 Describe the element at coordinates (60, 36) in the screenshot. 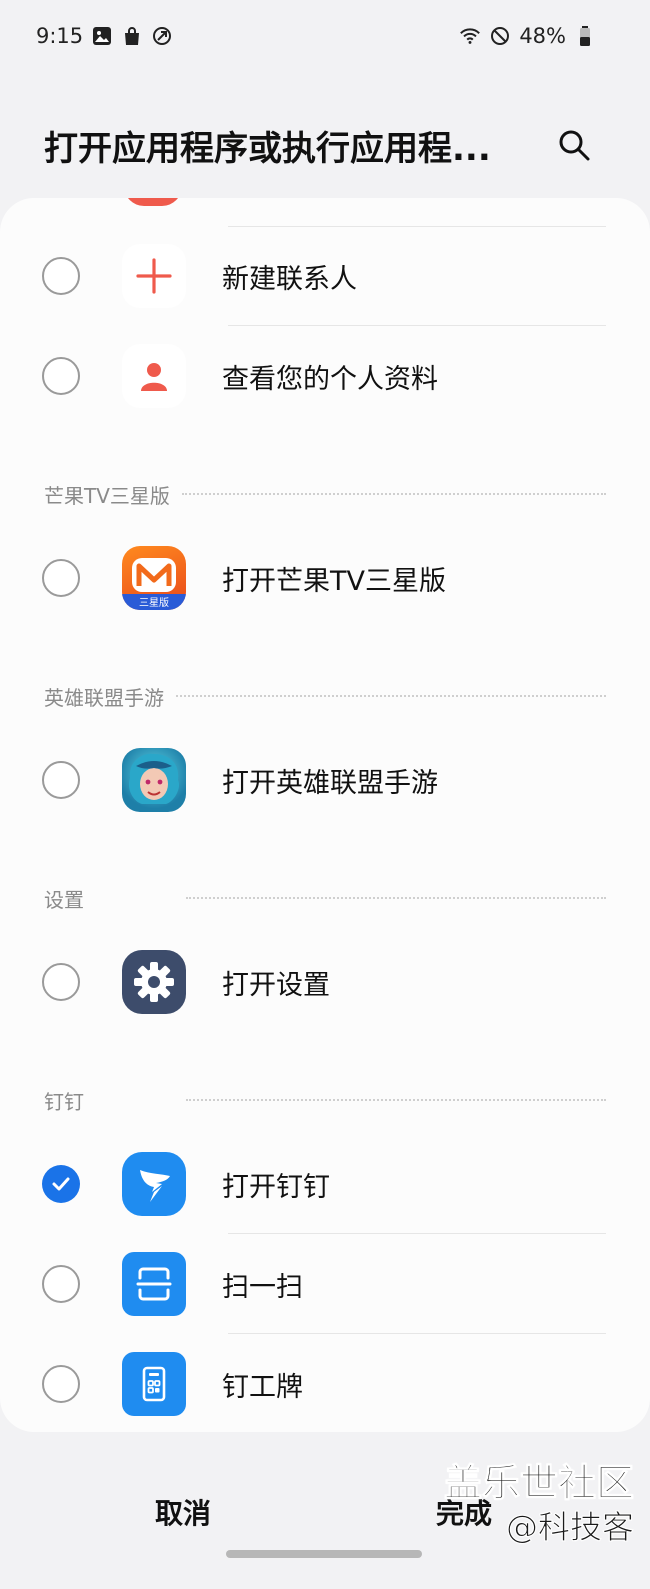

I see `status-time: 9:15` at that location.